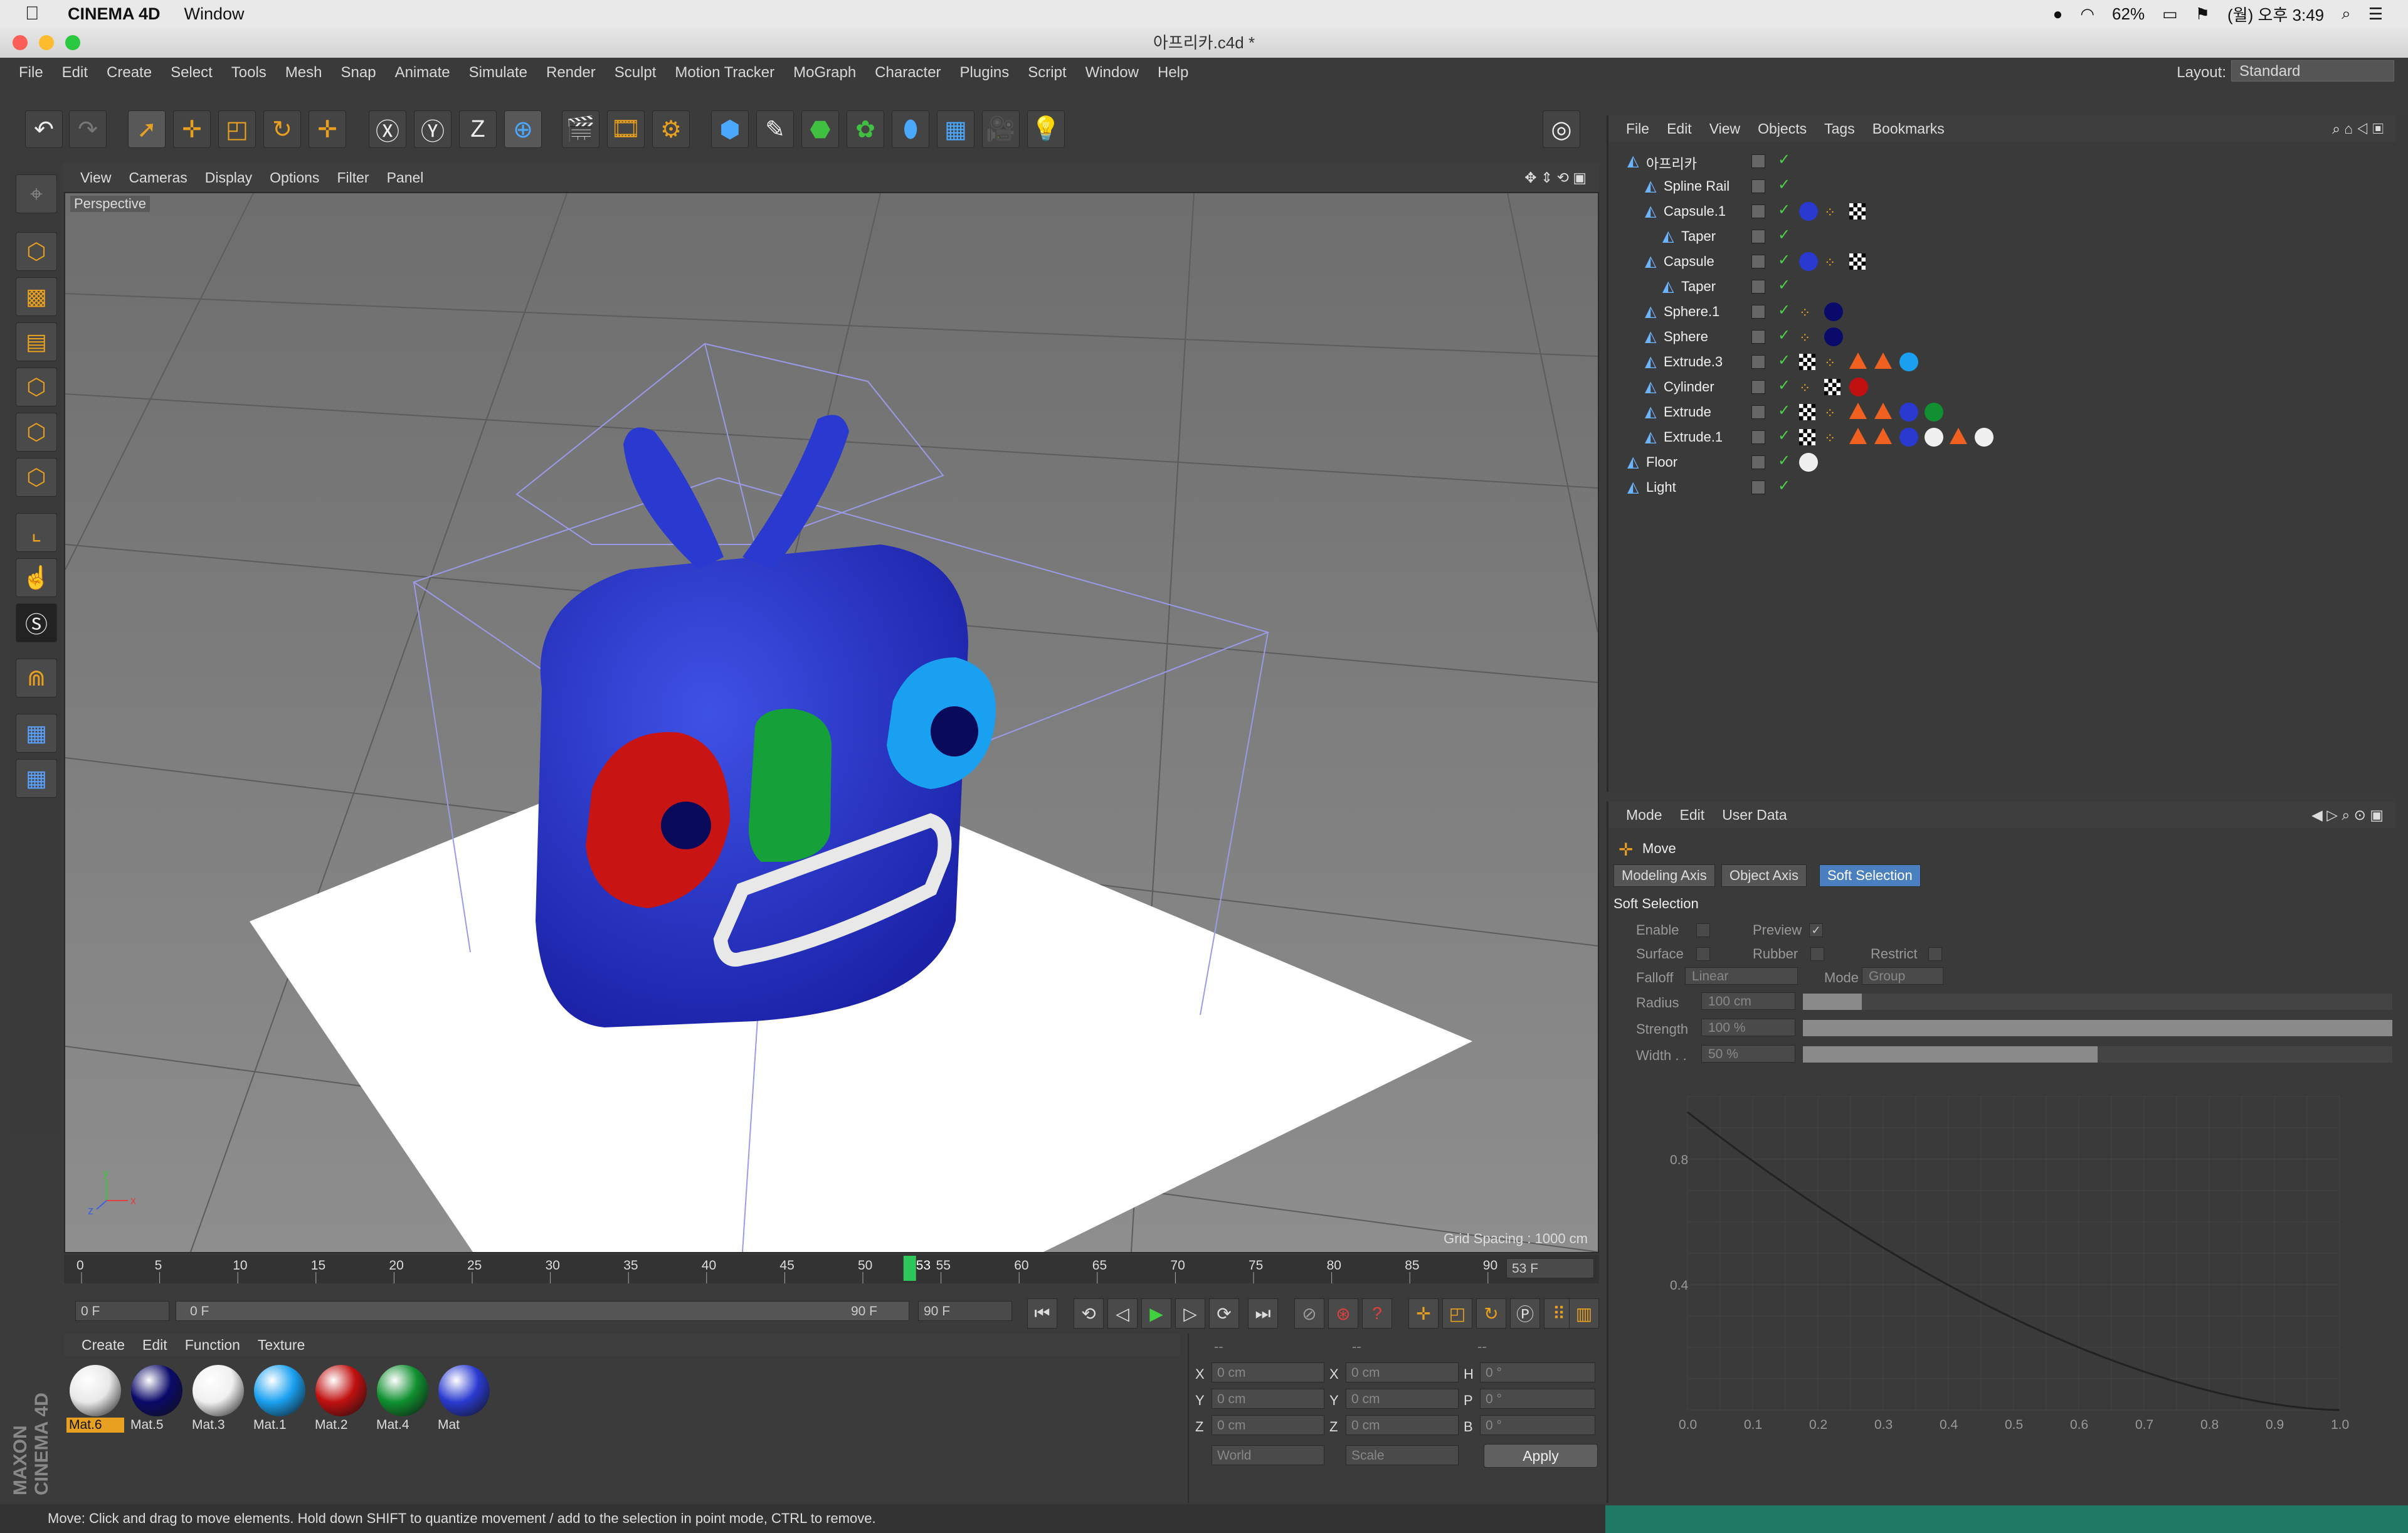  Describe the element at coordinates (1689, 387) in the screenshot. I see `object-name: Cylinder` at that location.